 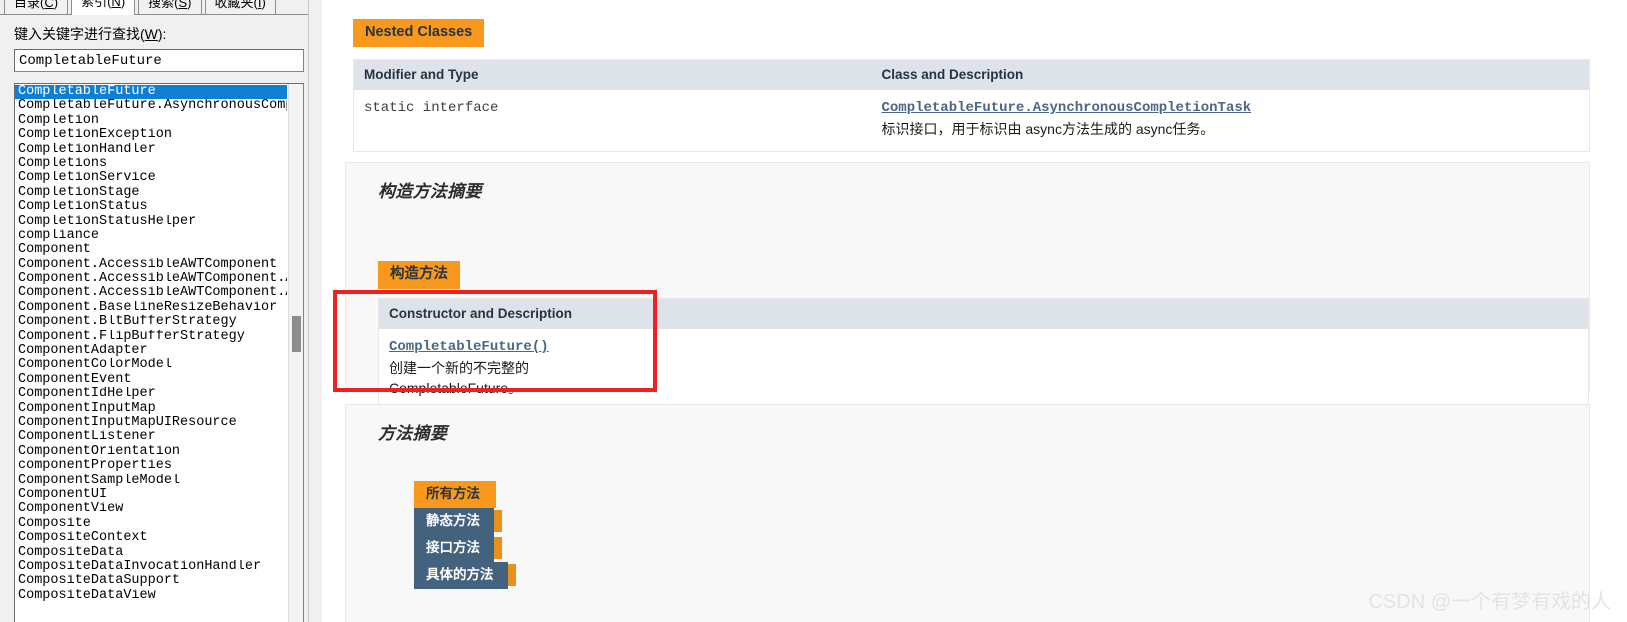 What do you see at coordinates (151, 581) in the screenshot?
I see `list-item: CompositeDataSupport` at bounding box center [151, 581].